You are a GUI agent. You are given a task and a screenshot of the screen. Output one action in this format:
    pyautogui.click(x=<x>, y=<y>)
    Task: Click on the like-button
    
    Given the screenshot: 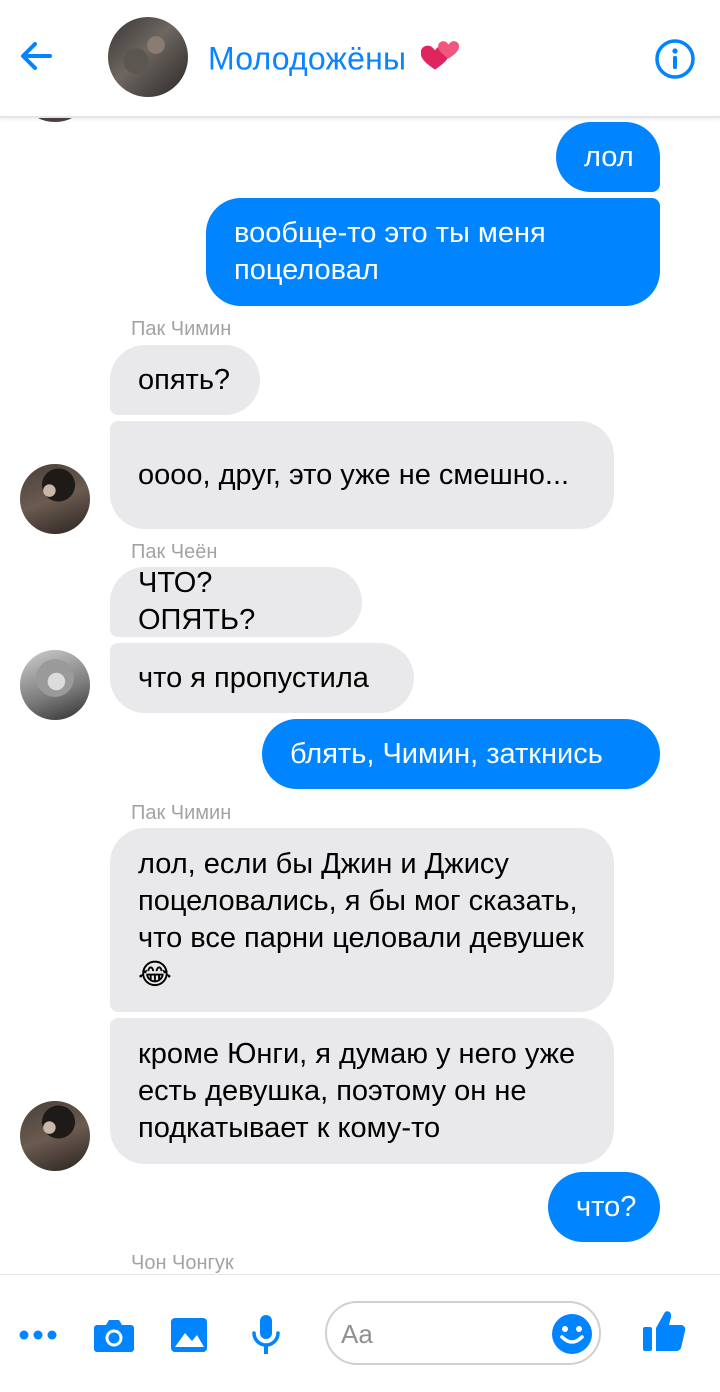 What is the action you would take?
    pyautogui.click(x=664, y=1331)
    